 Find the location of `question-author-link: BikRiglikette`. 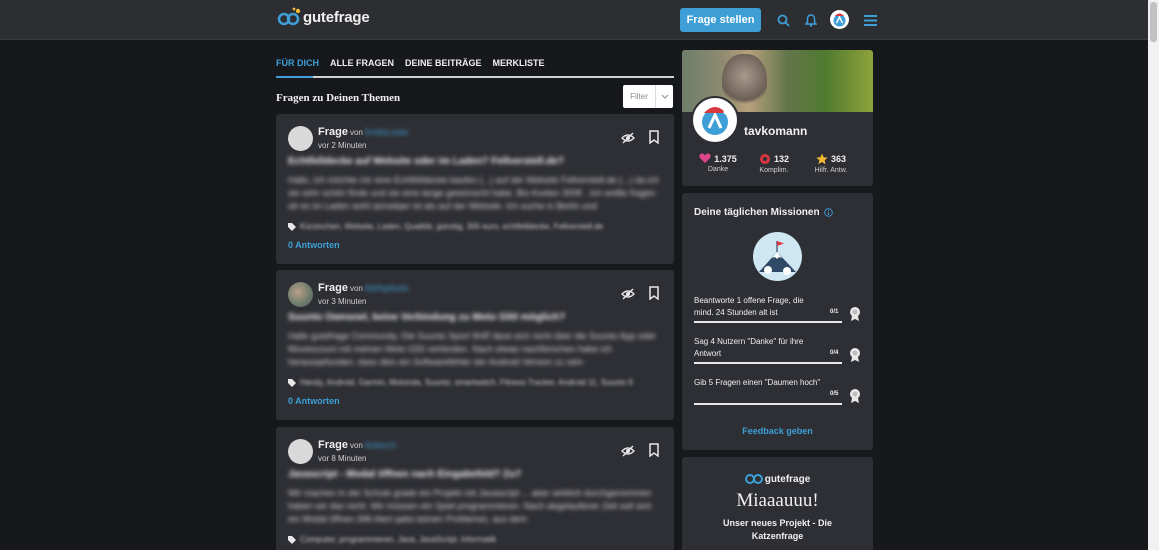

question-author-link: BikRiglikette is located at coordinates (387, 288).